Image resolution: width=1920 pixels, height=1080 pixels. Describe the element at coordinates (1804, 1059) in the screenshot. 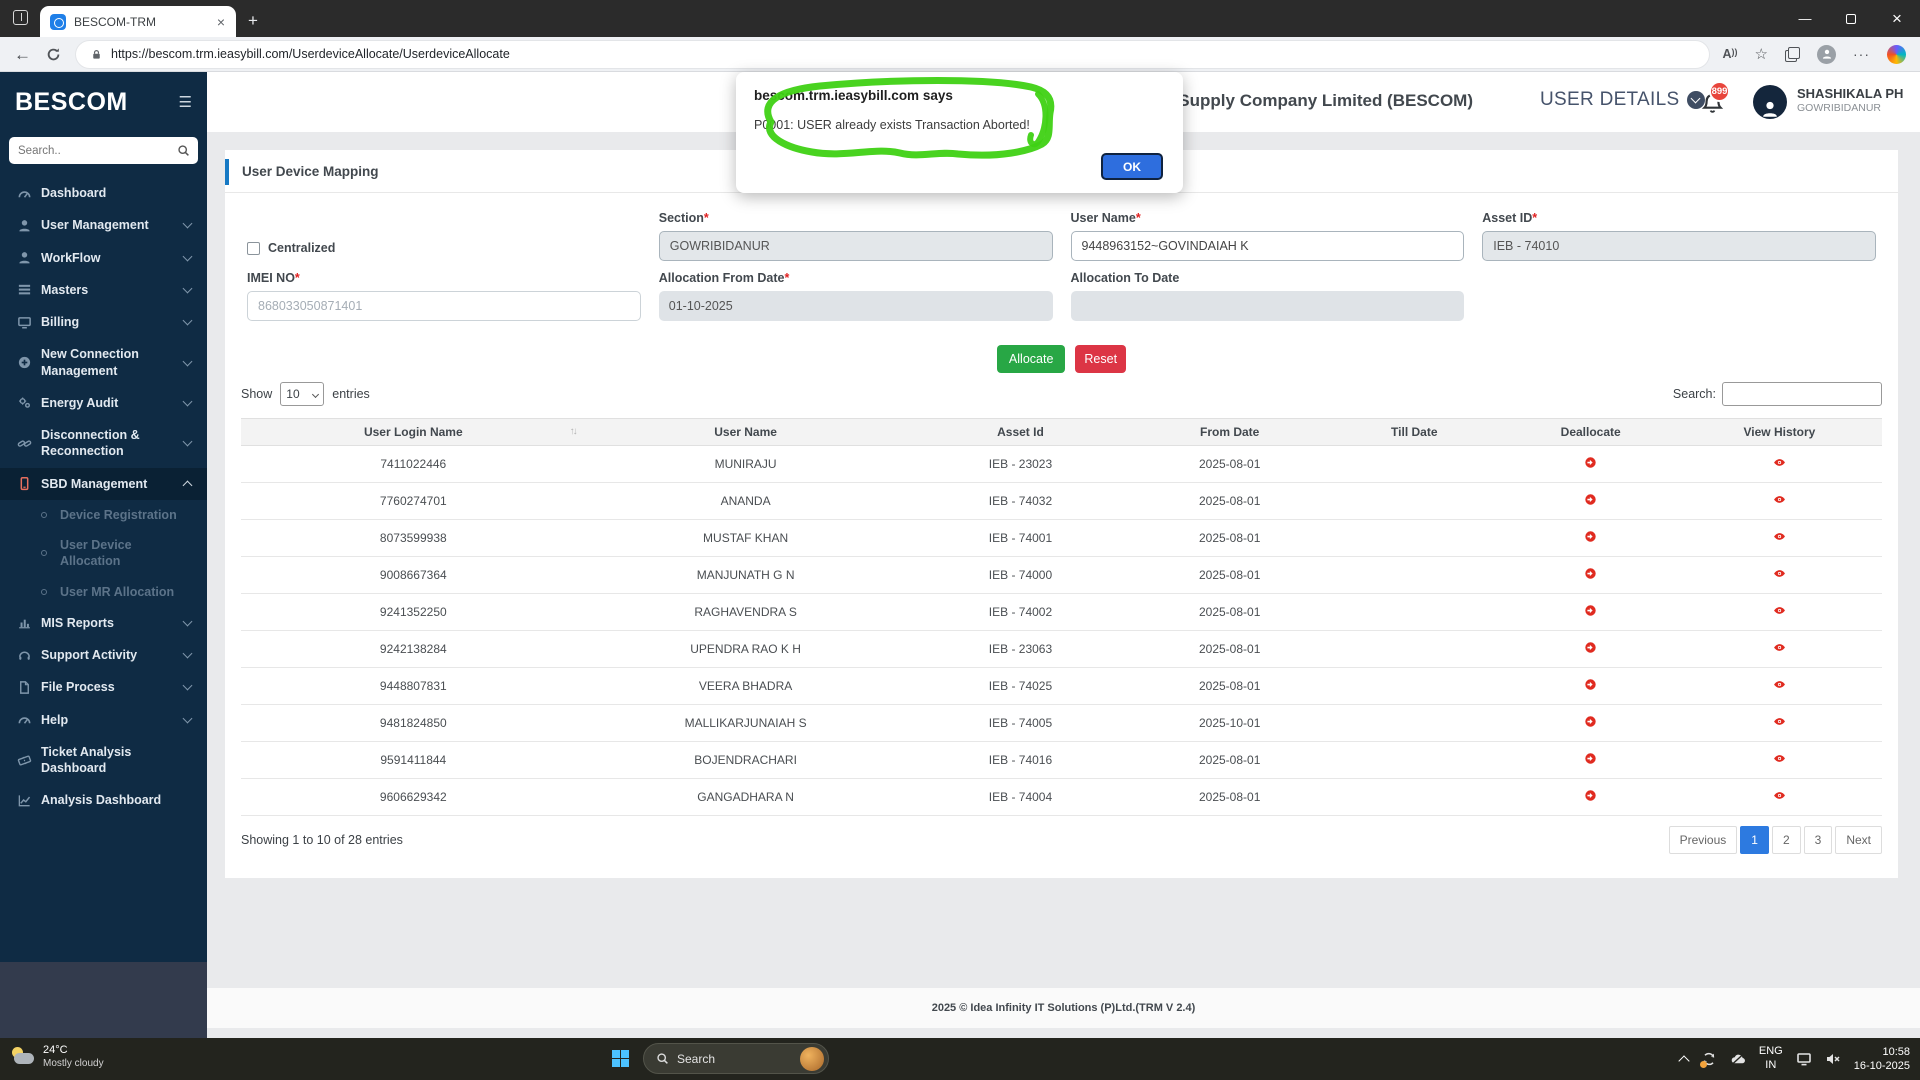

I see `display-icon` at that location.